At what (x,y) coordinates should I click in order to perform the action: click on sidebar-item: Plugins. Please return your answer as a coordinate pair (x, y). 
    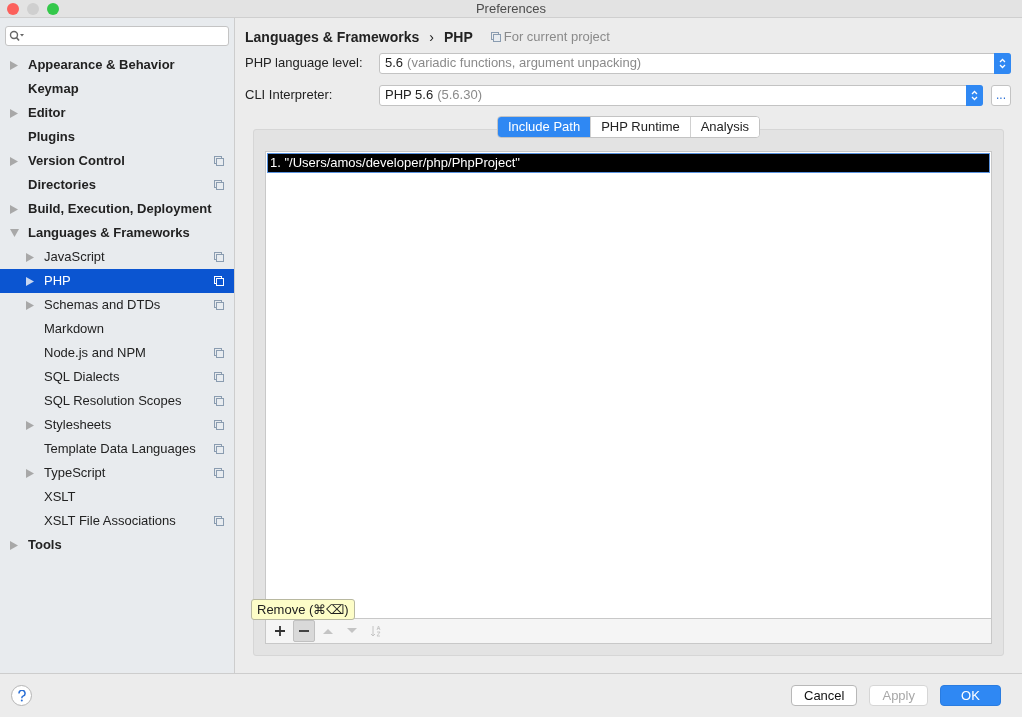
    Looking at the image, I should click on (117, 137).